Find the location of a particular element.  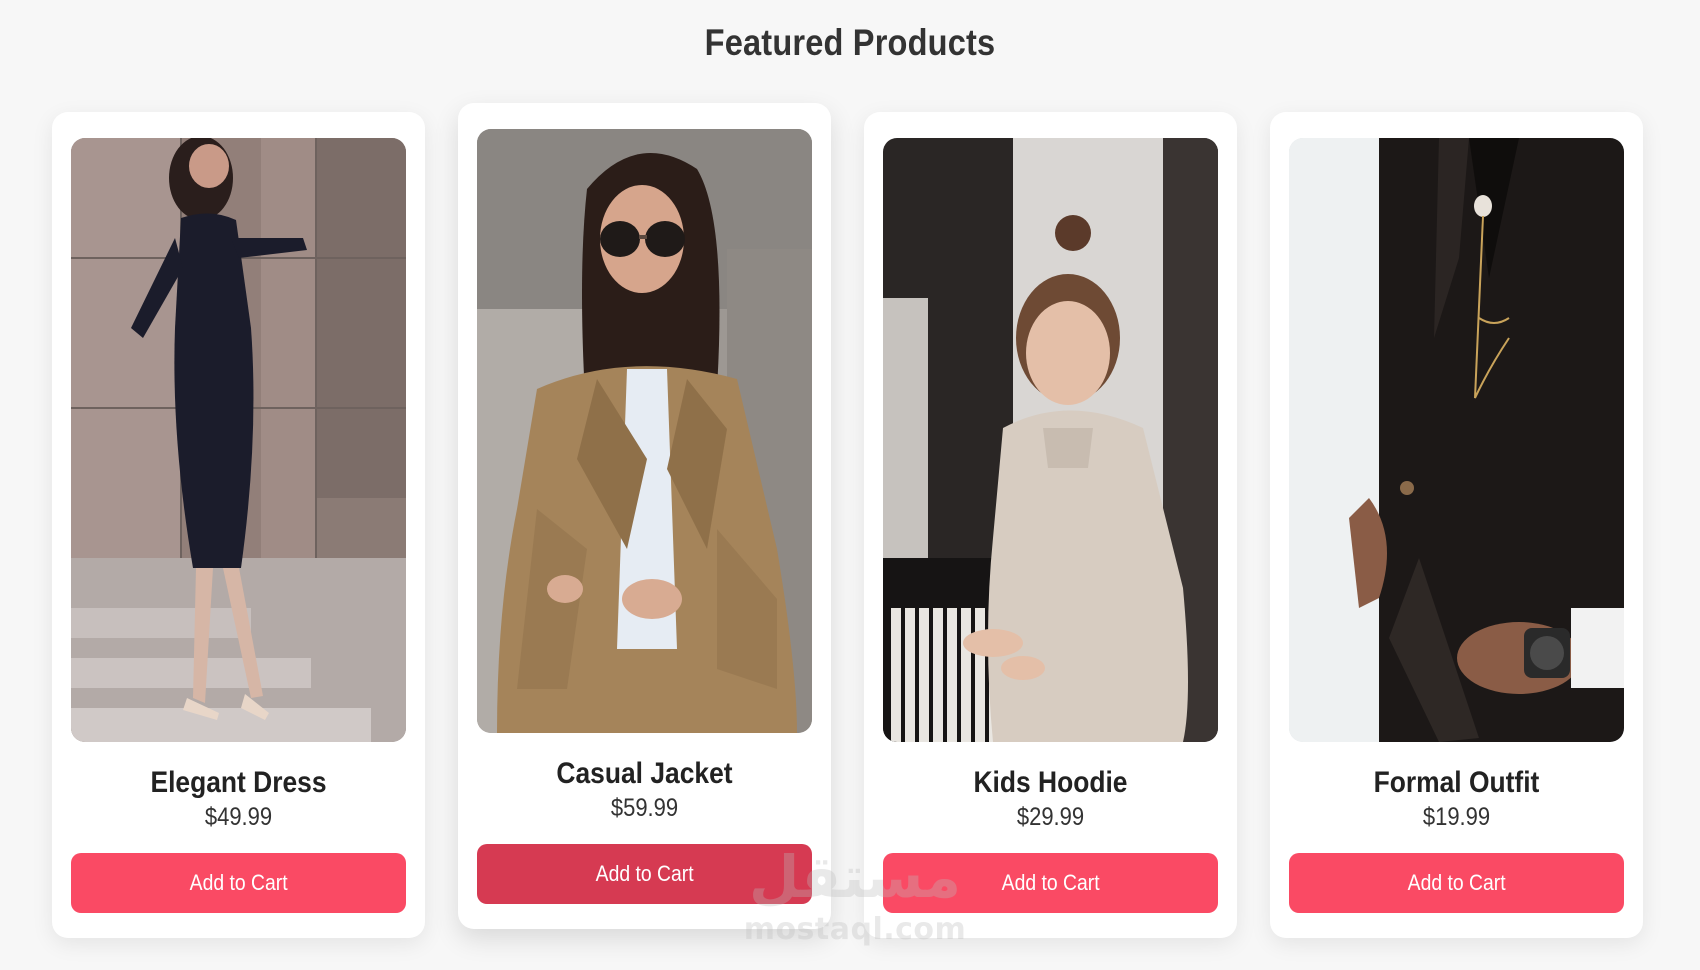

product-name: Kids Hoodie is located at coordinates (1050, 782).